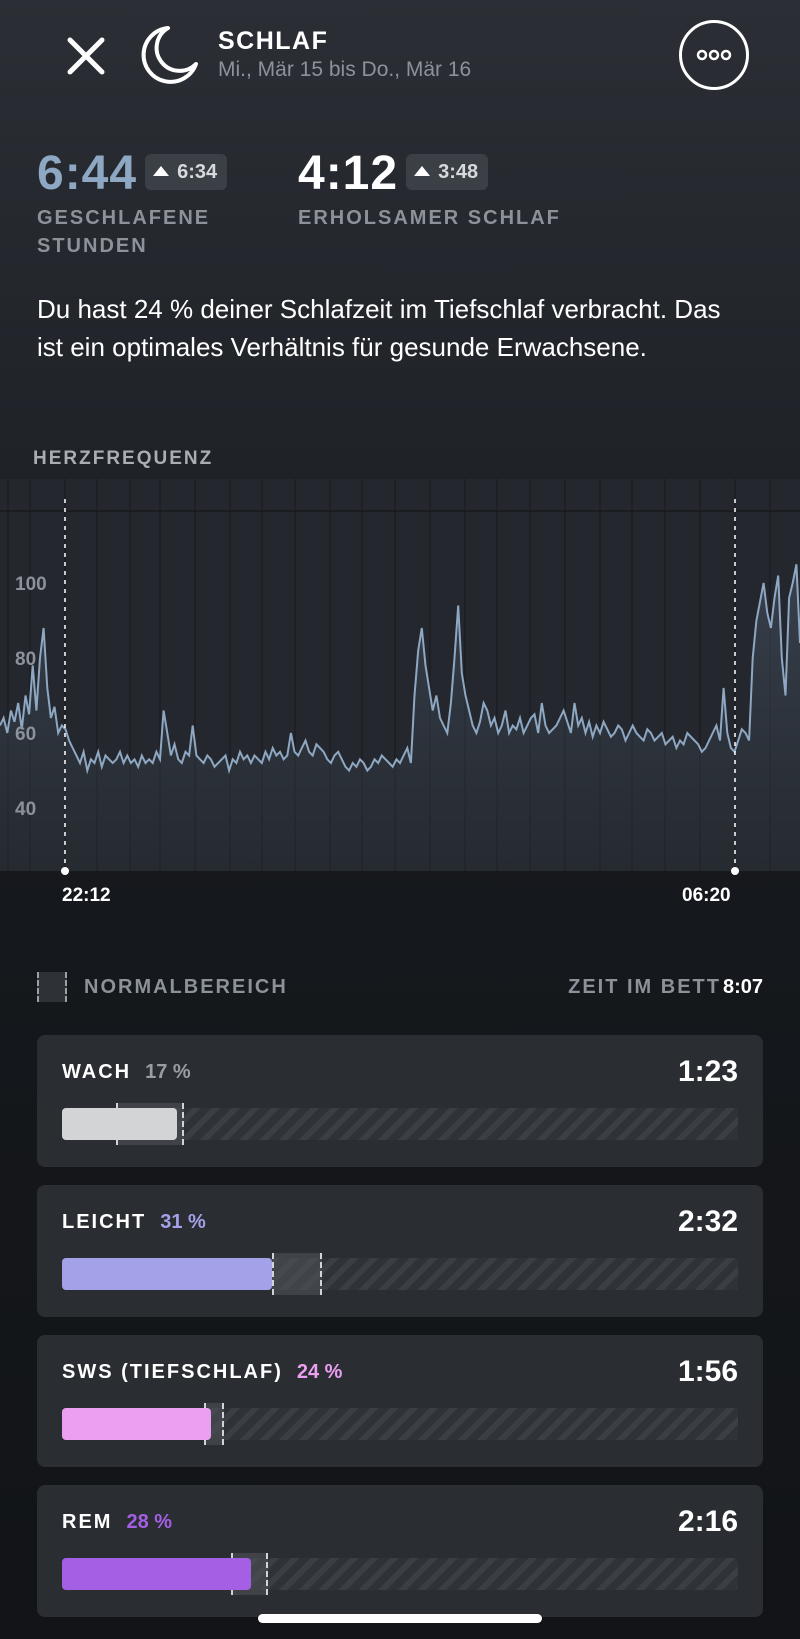 Image resolution: width=800 pixels, height=1639 pixels. I want to click on more-icon, so click(714, 55).